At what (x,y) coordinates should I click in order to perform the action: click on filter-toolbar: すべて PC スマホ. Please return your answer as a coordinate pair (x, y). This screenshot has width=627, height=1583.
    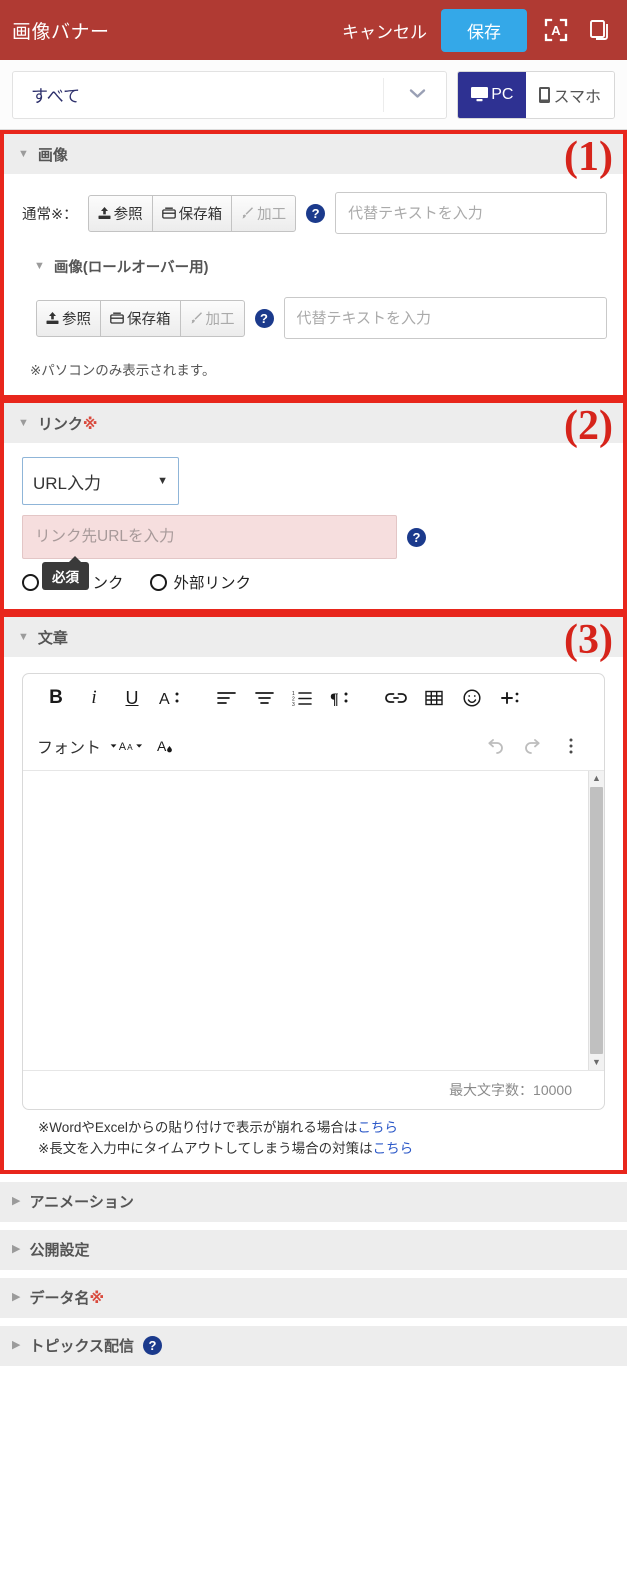
    Looking at the image, I should click on (313, 95).